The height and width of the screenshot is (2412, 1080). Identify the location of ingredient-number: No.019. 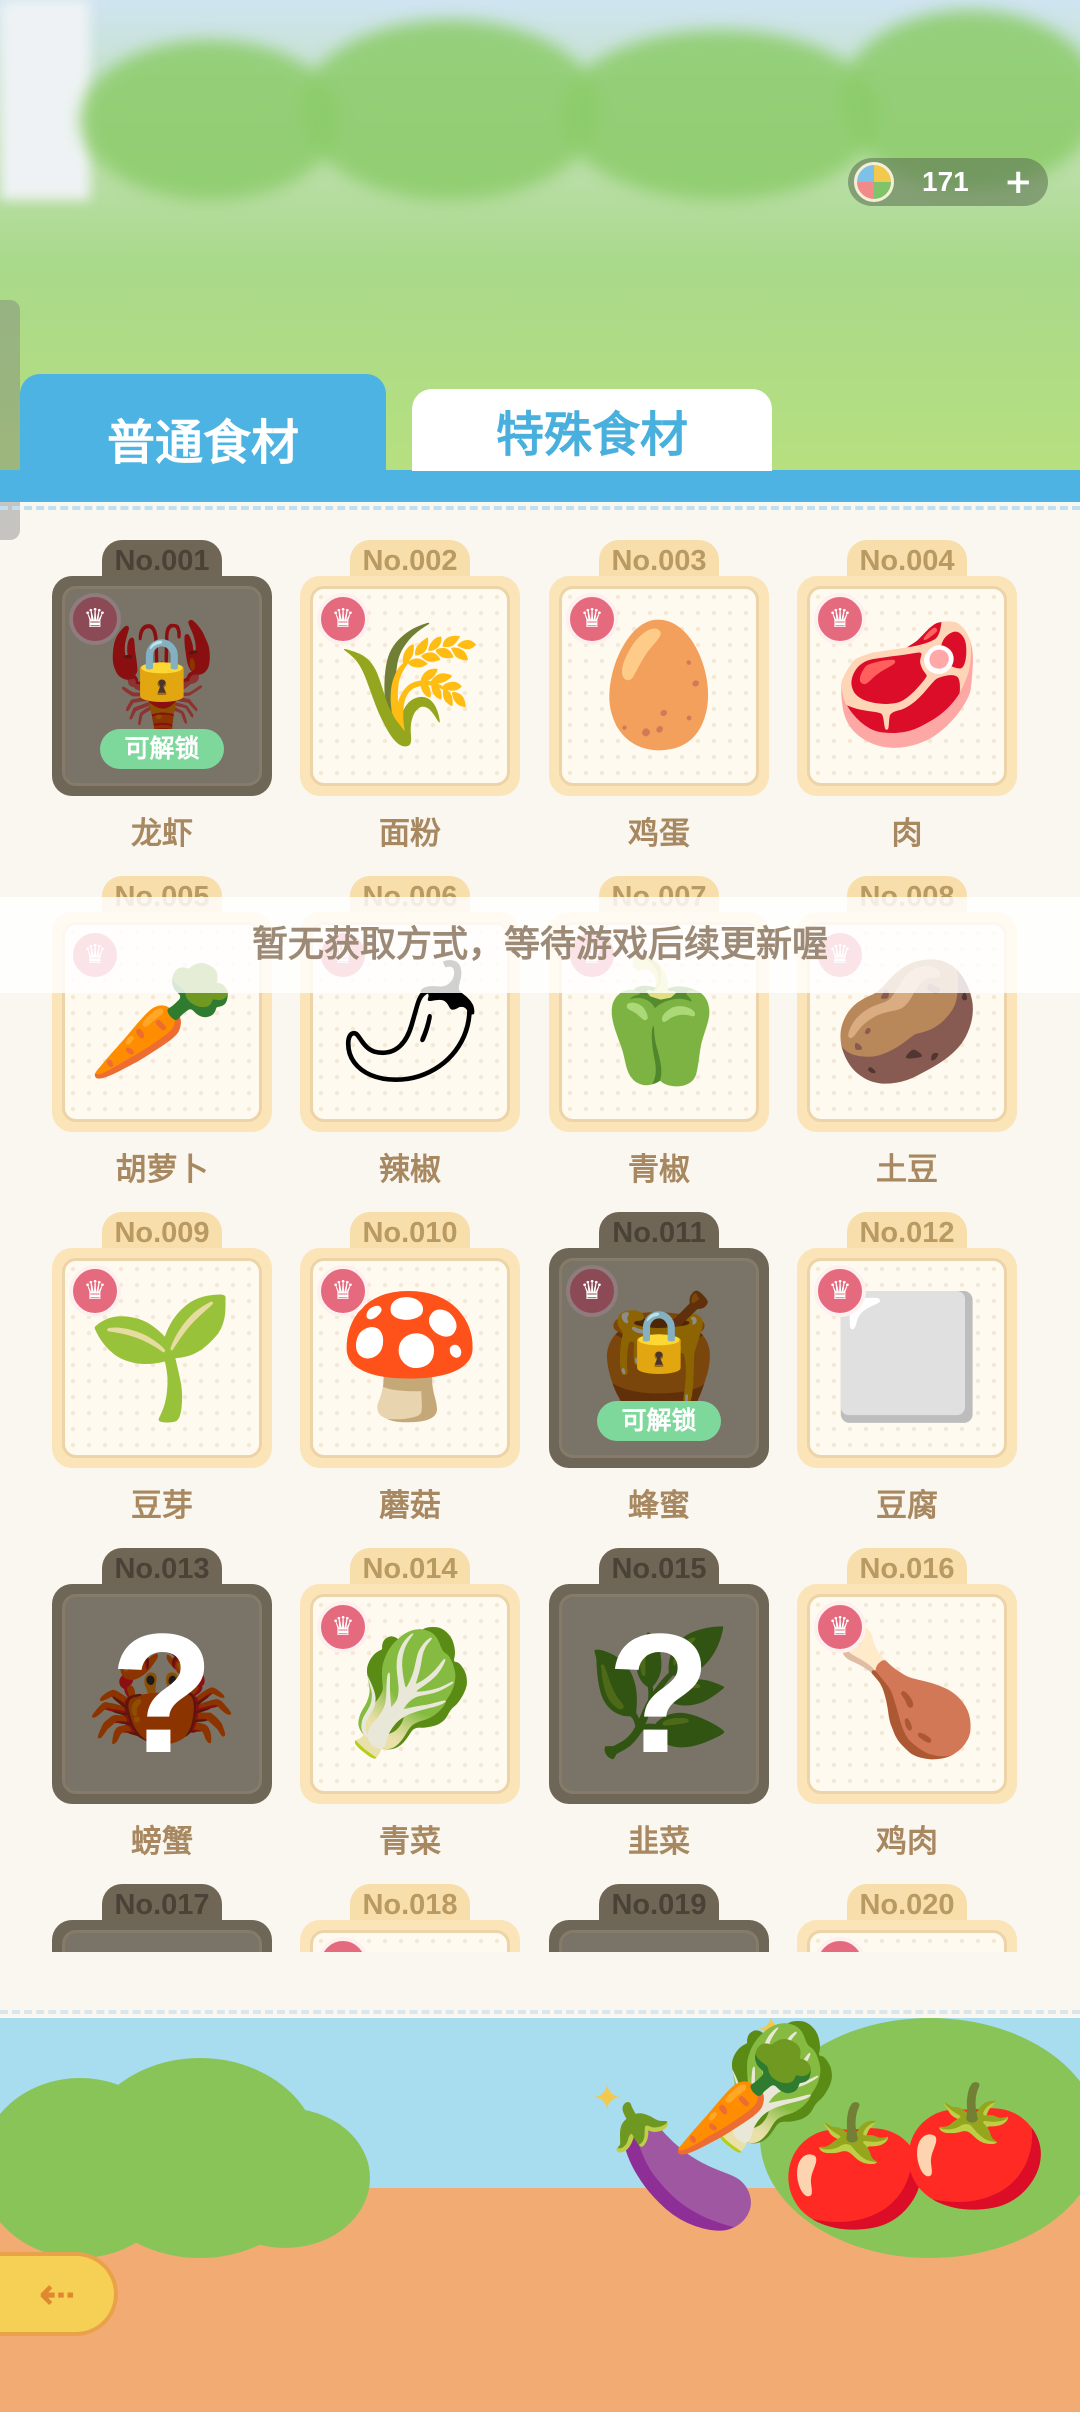
(659, 1904).